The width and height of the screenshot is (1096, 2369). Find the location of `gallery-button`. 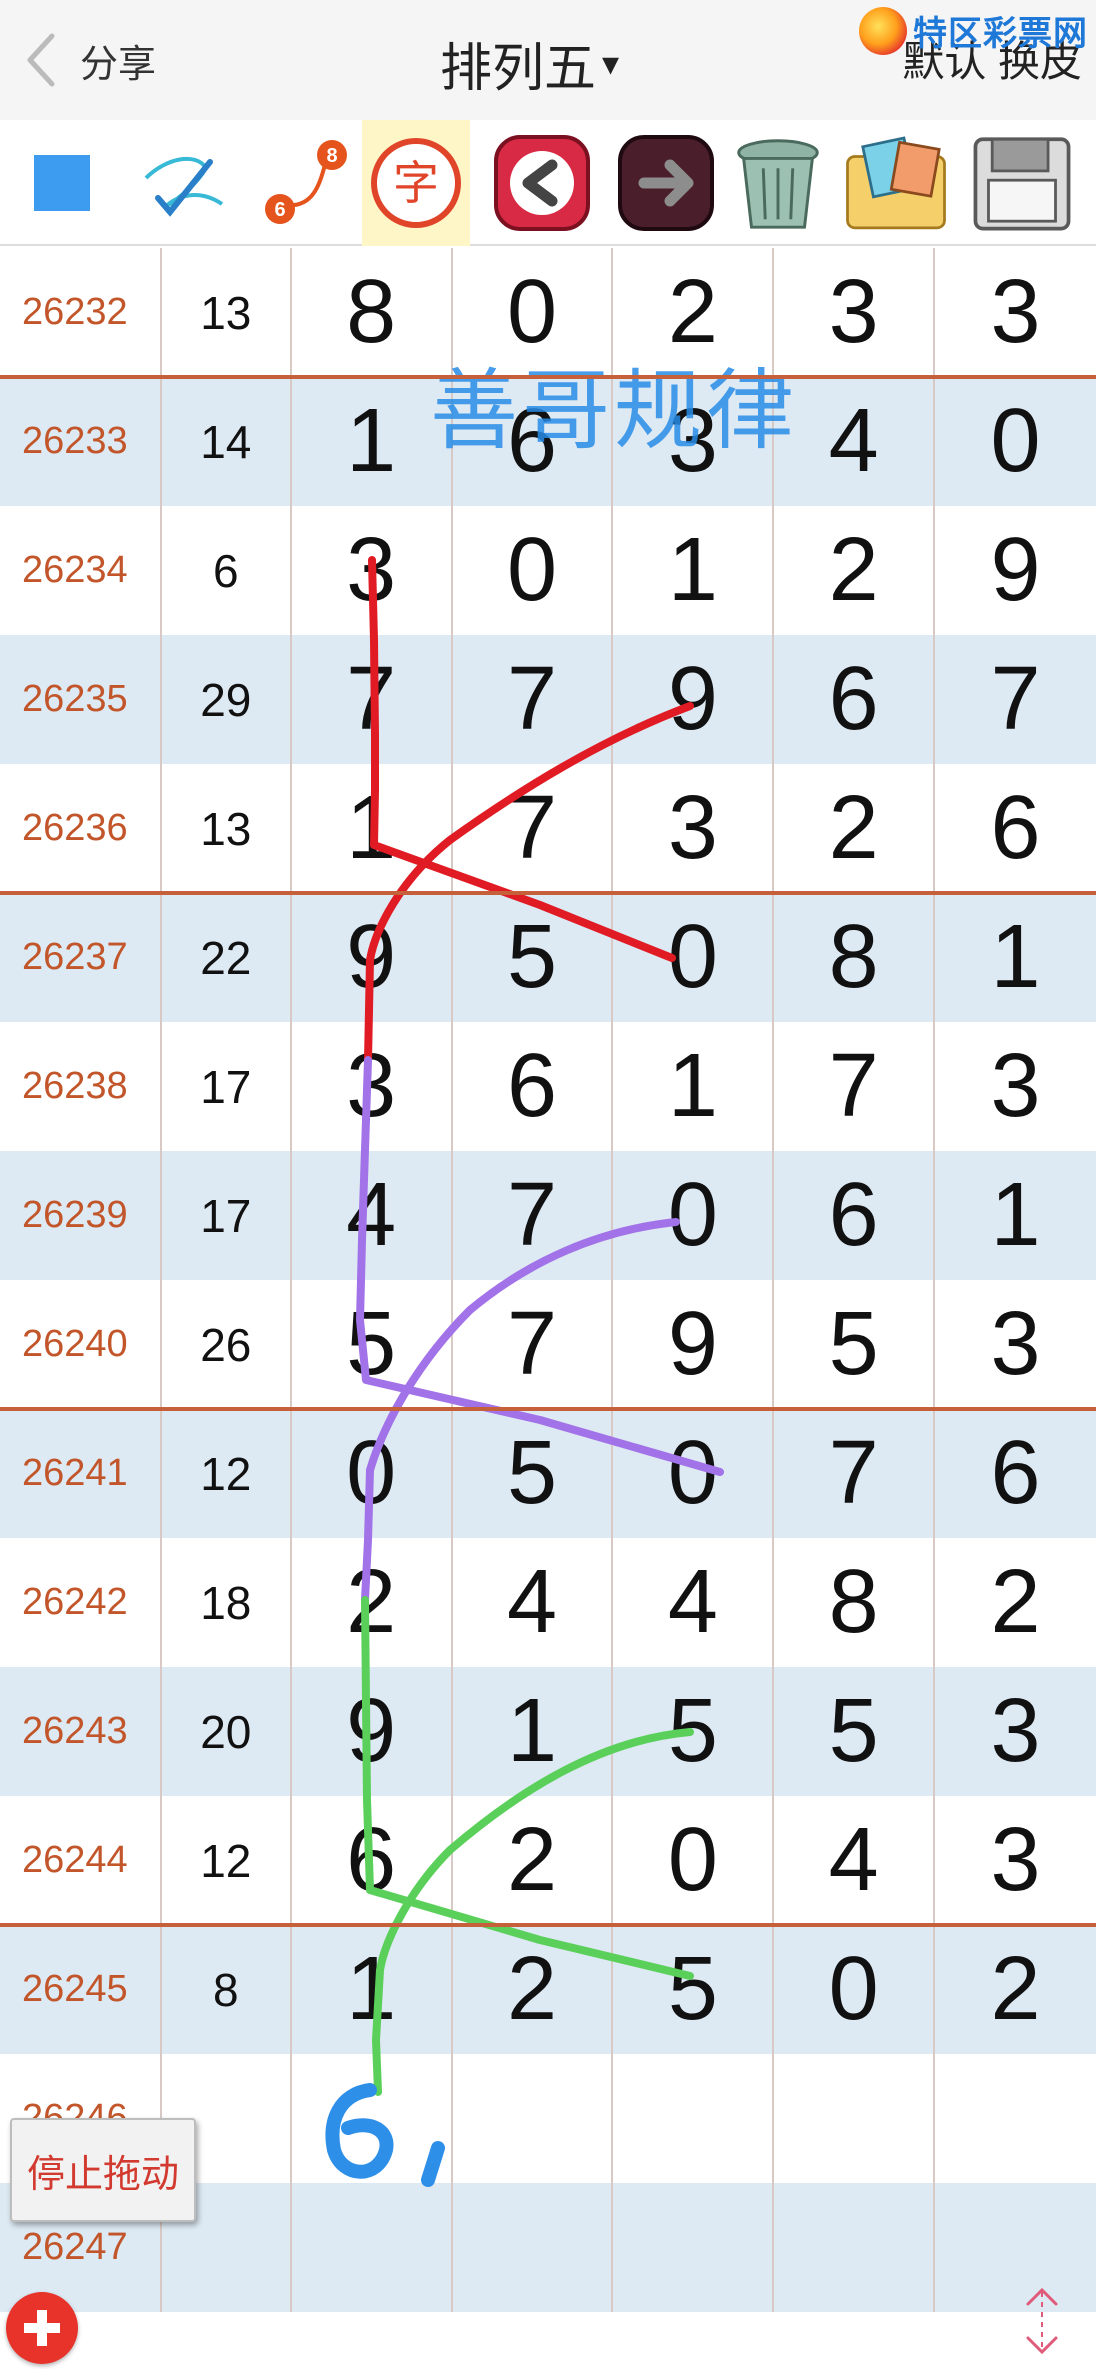

gallery-button is located at coordinates (896, 183).